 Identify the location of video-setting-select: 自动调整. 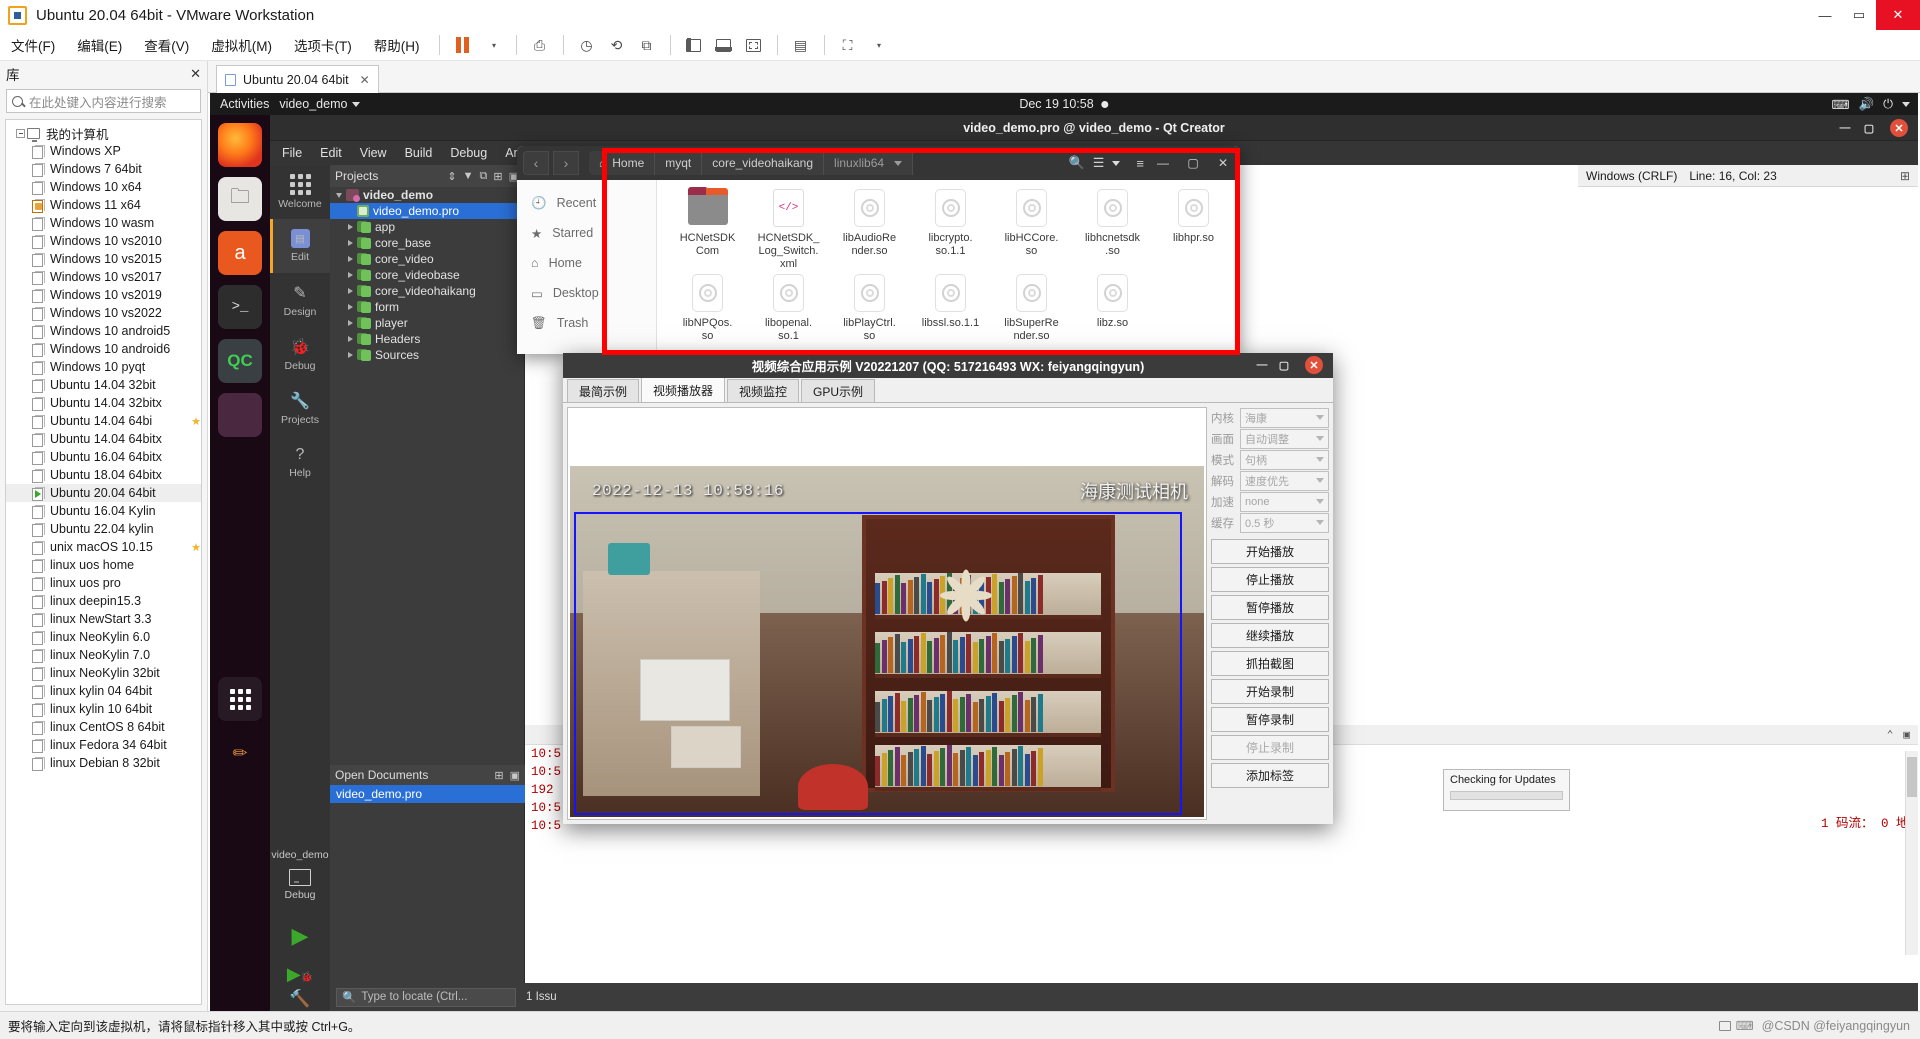
(1284, 438).